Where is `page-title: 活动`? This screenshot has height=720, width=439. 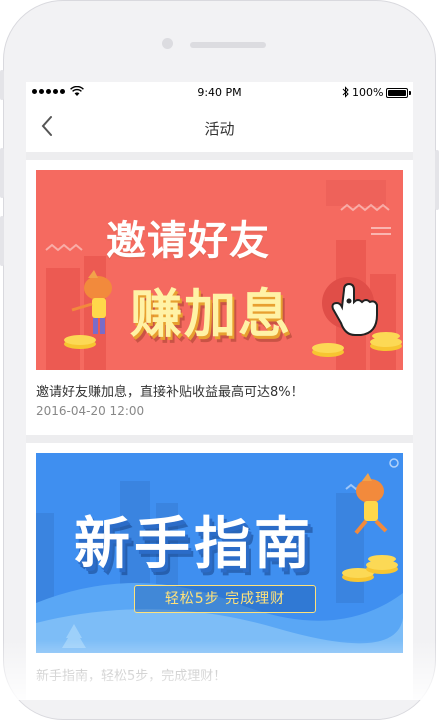 page-title: 活动 is located at coordinates (219, 129).